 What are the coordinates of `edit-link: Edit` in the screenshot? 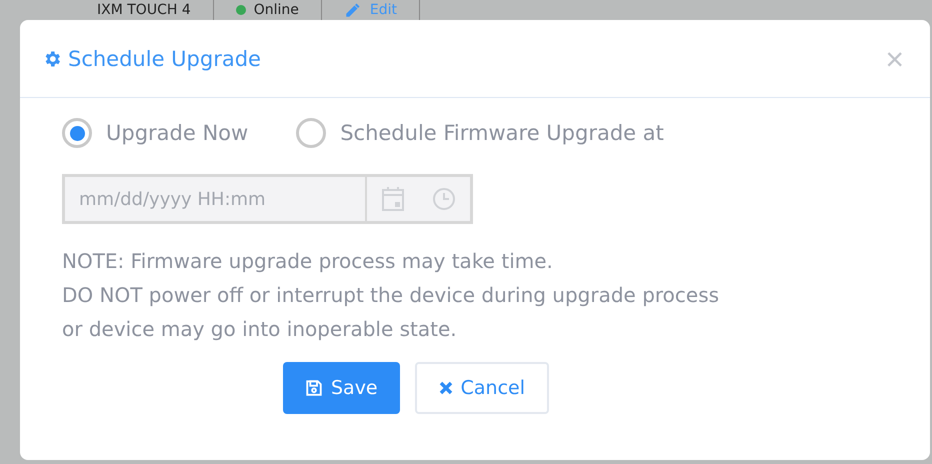 It's located at (384, 10).